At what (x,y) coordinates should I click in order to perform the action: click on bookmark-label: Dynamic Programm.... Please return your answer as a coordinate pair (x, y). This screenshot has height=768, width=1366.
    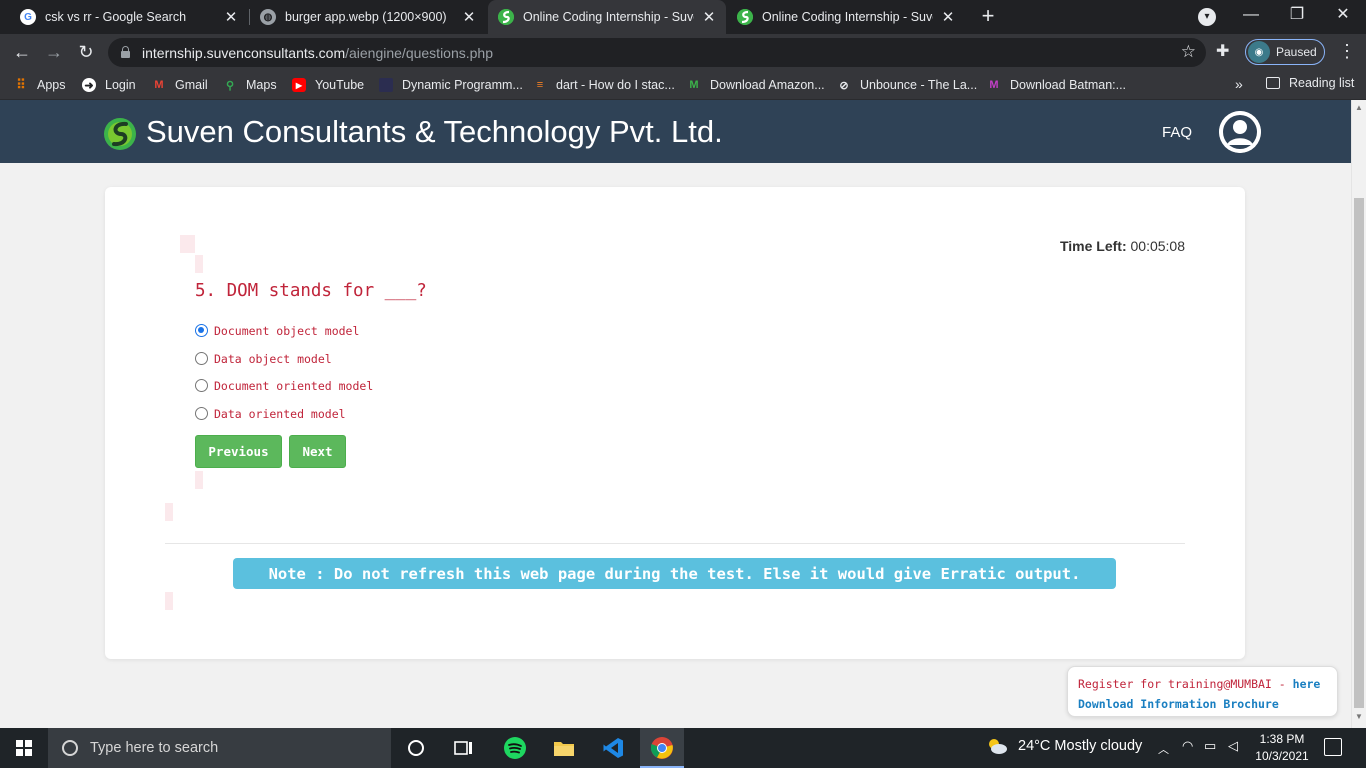
    Looking at the image, I should click on (462, 85).